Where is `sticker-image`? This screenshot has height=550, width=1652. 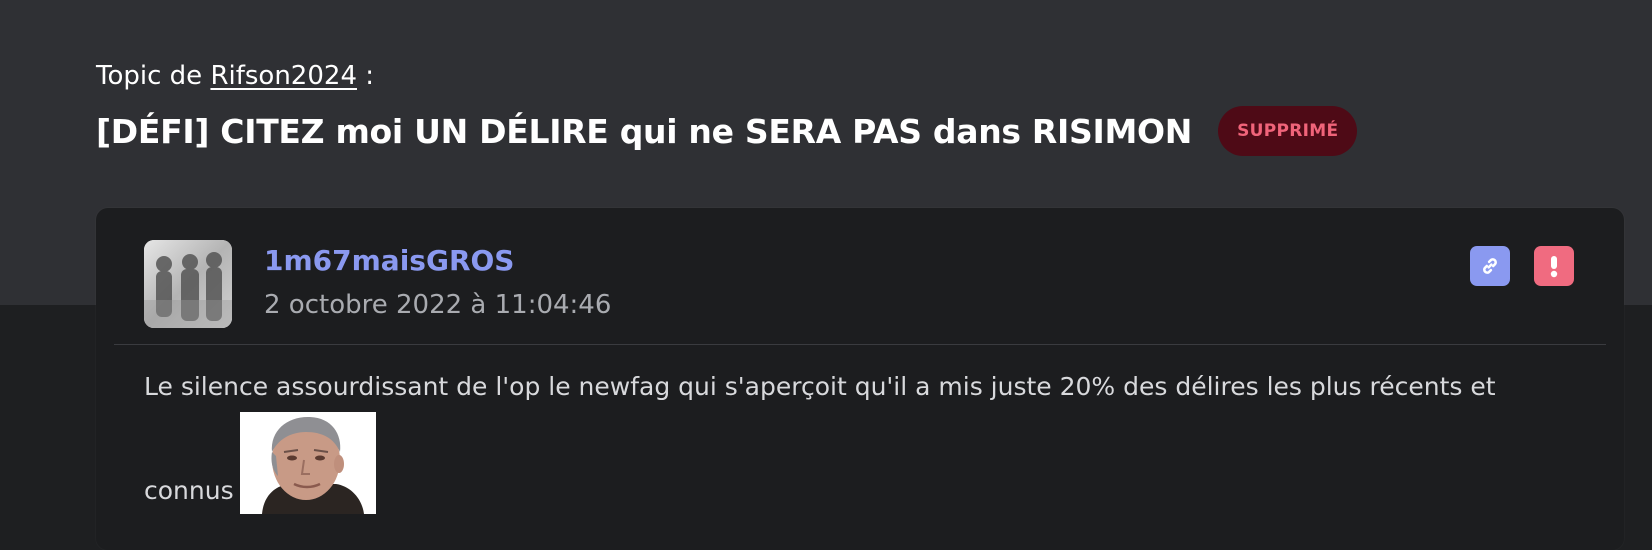 sticker-image is located at coordinates (307, 463).